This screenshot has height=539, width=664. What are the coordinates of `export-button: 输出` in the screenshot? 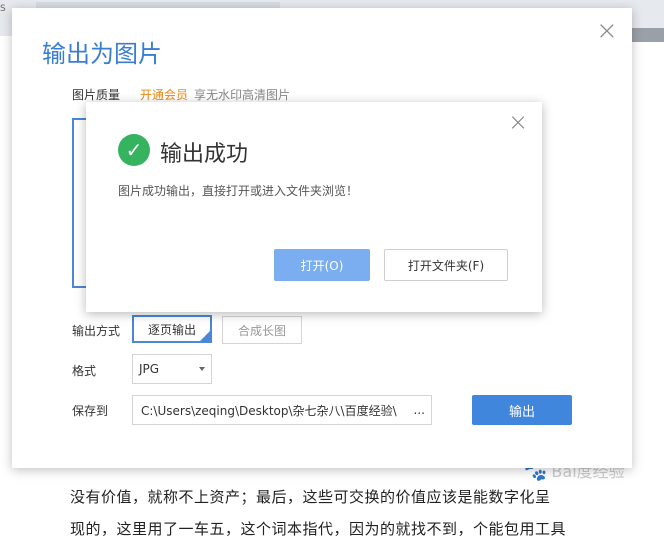 It's located at (522, 410).